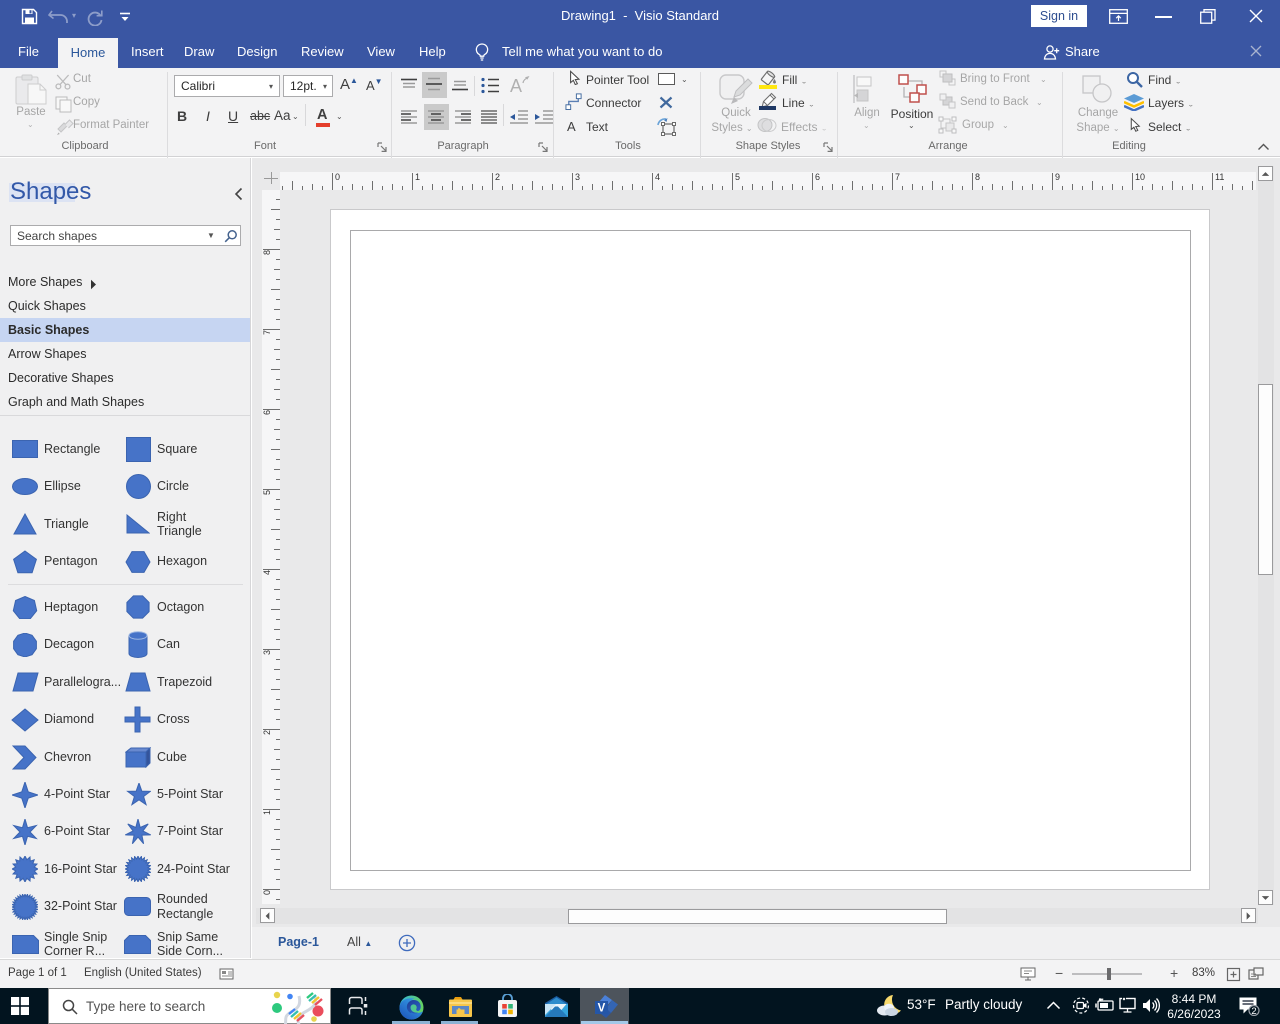  I want to click on svg-text: A, so click(516, 86).